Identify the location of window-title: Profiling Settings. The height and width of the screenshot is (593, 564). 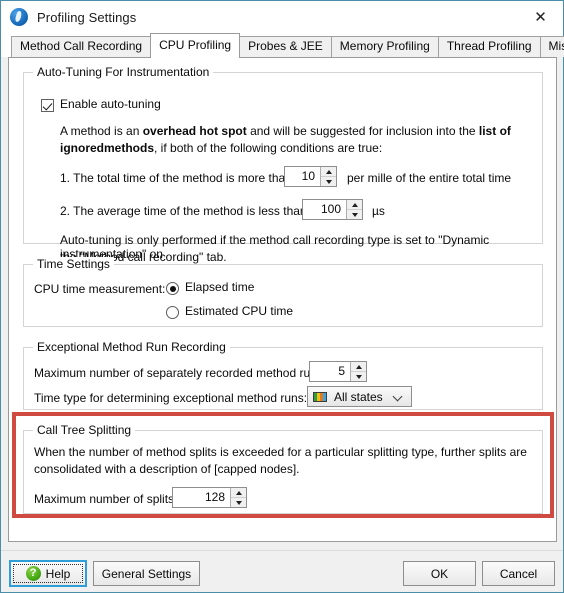
(87, 17).